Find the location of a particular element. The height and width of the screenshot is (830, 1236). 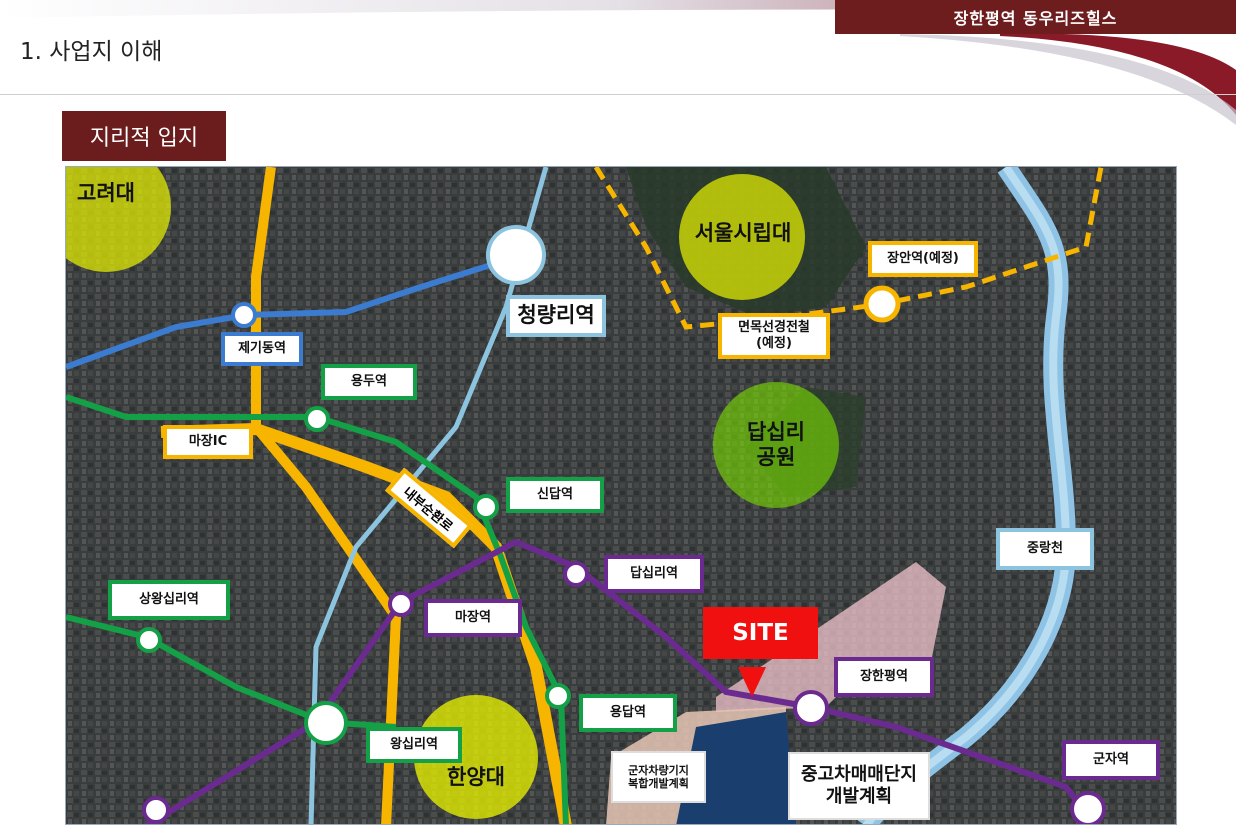

station-label-jangan: 장안역(예정) is located at coordinates (923, 259).